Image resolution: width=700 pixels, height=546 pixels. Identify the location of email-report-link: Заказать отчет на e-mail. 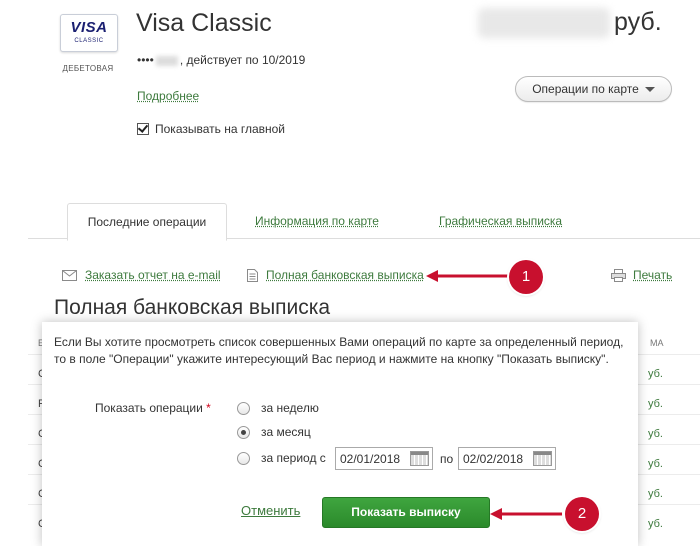
(141, 275).